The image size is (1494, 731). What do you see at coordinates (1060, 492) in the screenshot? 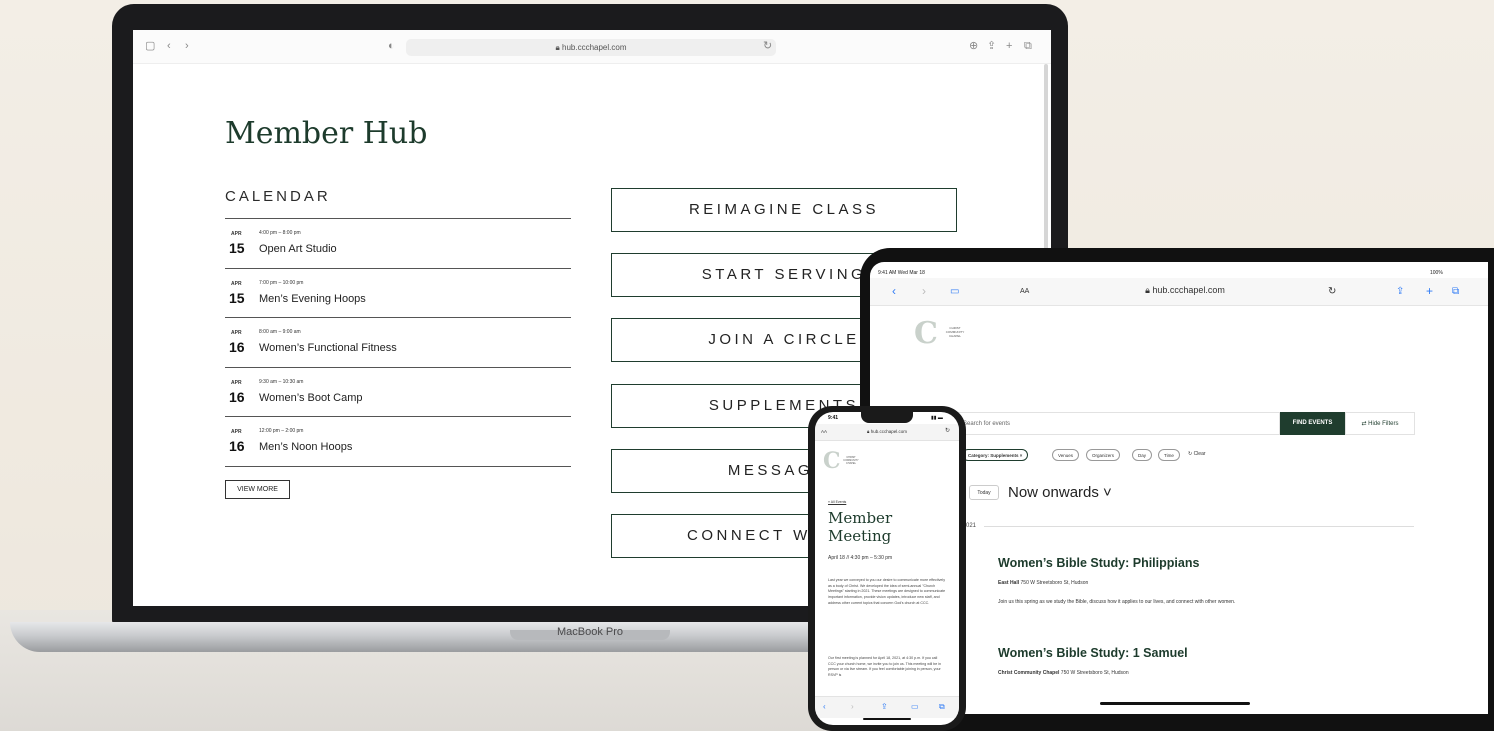
I see `date-range-selector: Now onwards ˅` at bounding box center [1060, 492].